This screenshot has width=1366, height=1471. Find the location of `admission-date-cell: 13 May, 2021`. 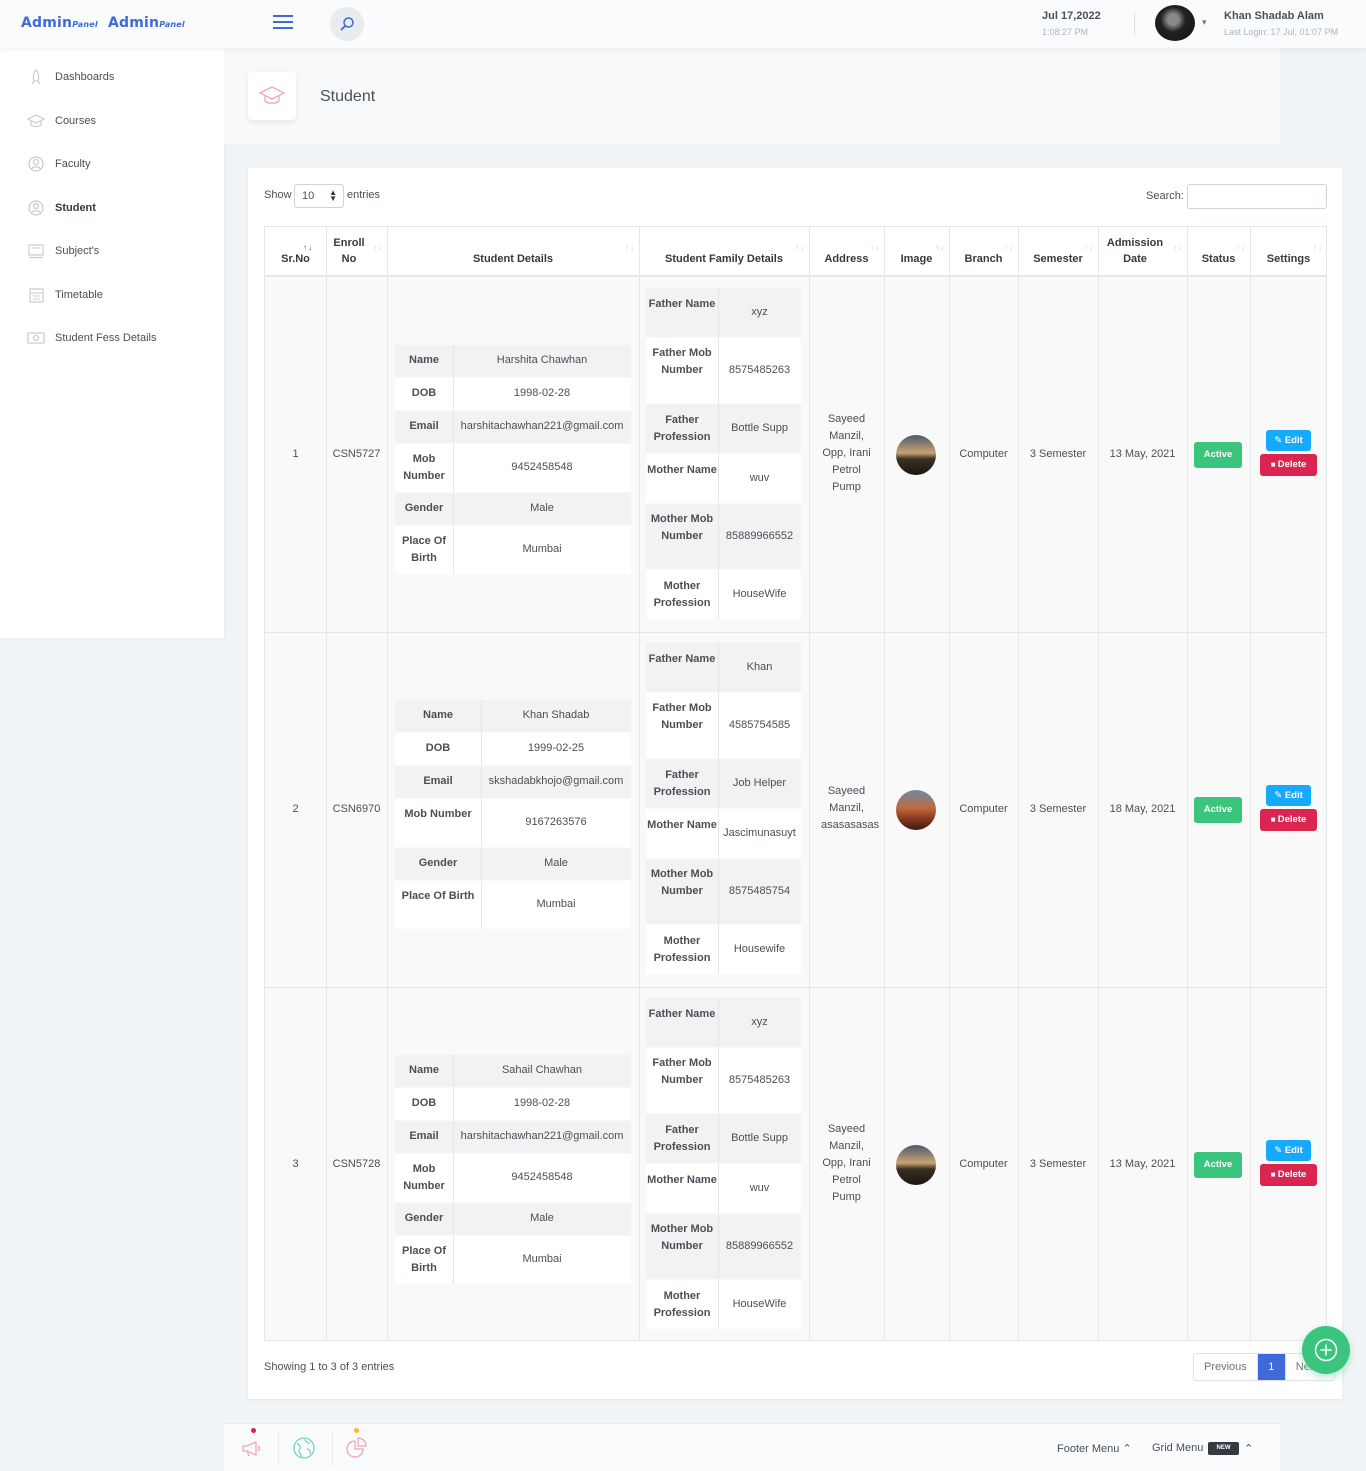

admission-date-cell: 13 May, 2021 is located at coordinates (1142, 1163).